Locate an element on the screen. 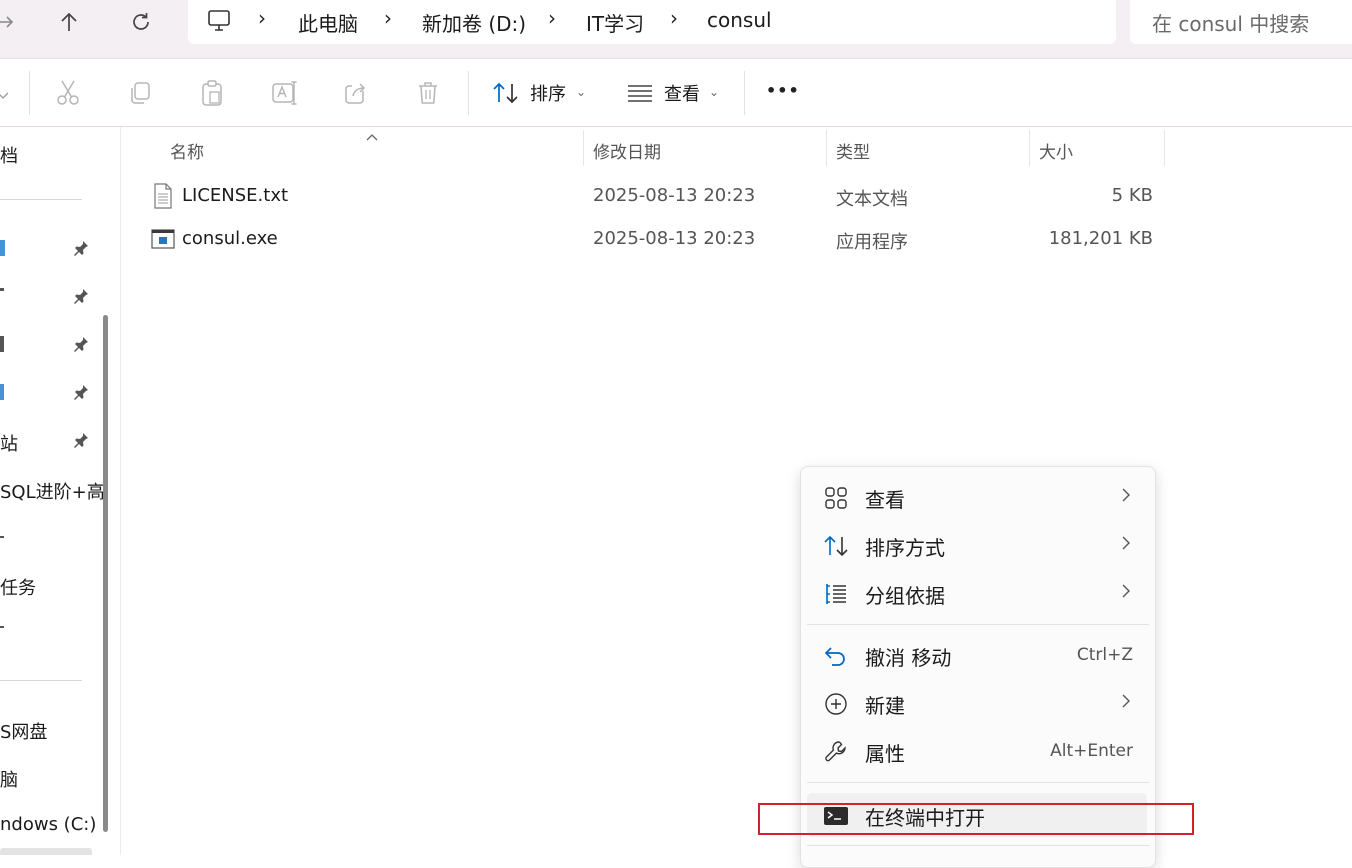  menu-item-sort-by: 排序方式 is located at coordinates (977, 545).